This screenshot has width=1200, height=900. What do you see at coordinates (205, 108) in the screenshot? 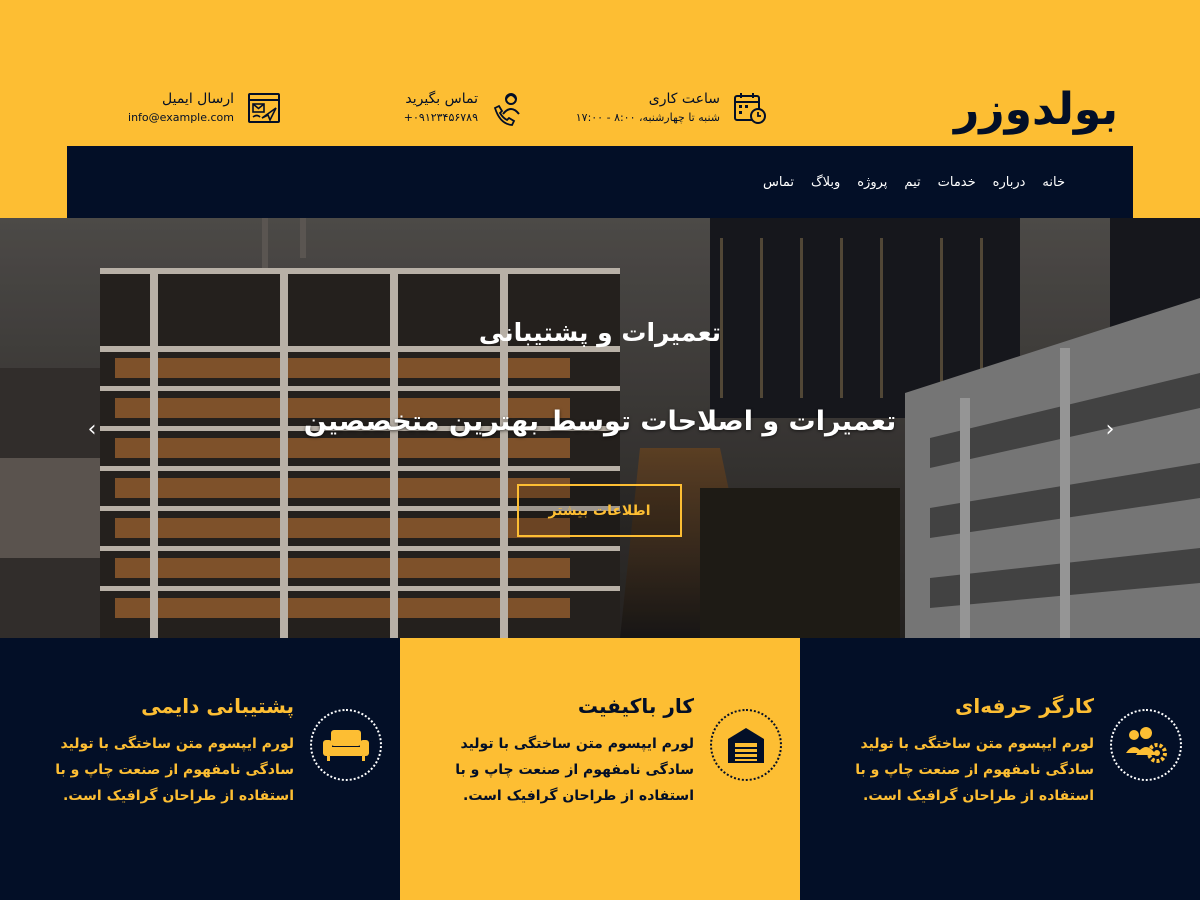
I see `email-info: ارسال ایمیل info@example.com` at bounding box center [205, 108].